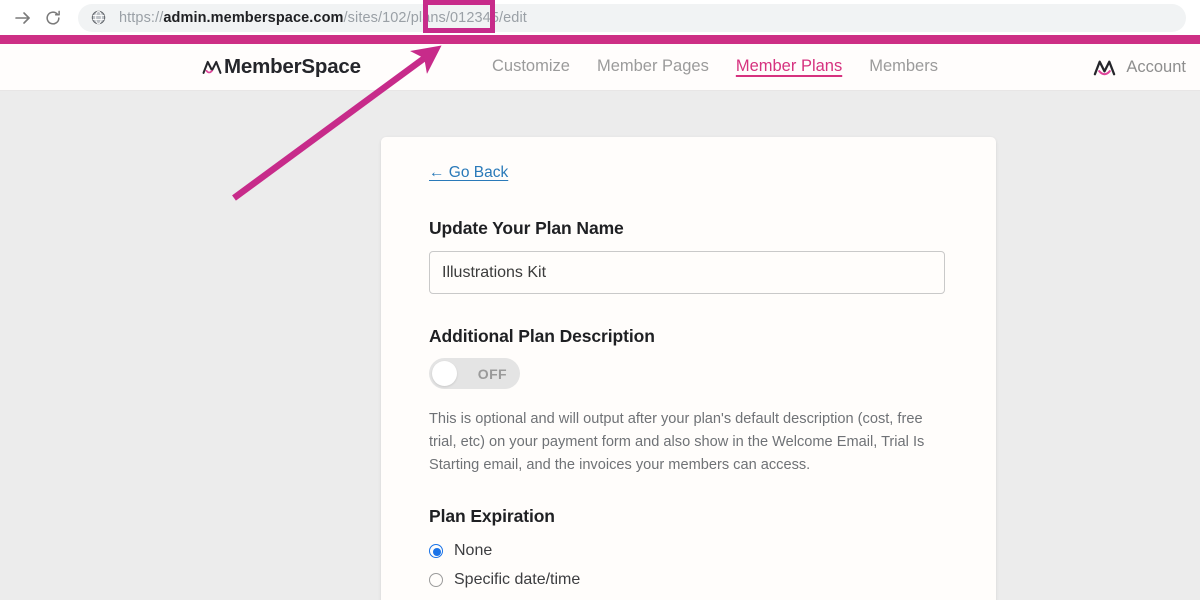 The image size is (1200, 600). I want to click on additional-description-toggle: OFF, so click(474, 373).